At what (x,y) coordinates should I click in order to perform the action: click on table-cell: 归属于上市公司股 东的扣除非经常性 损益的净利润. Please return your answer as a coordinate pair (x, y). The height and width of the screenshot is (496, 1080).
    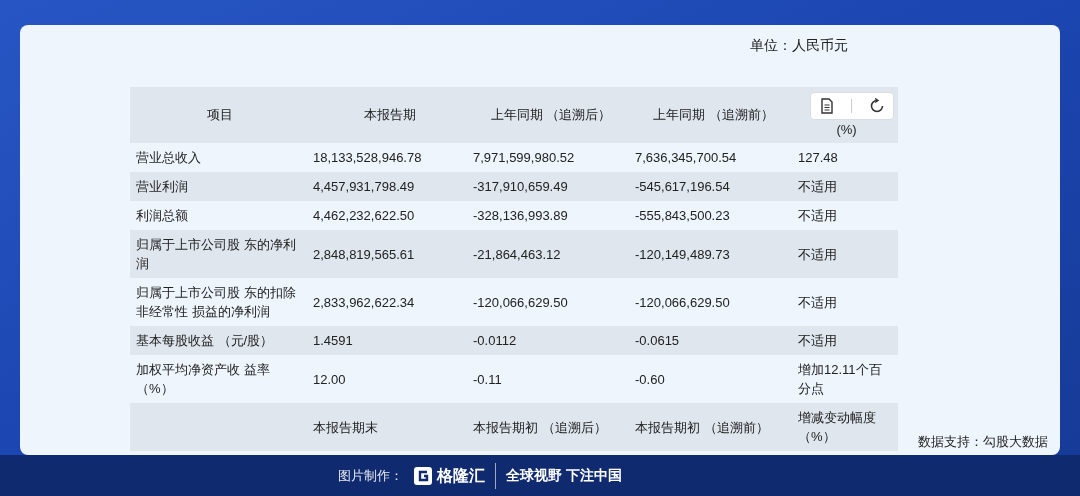
    Looking at the image, I should click on (216, 302).